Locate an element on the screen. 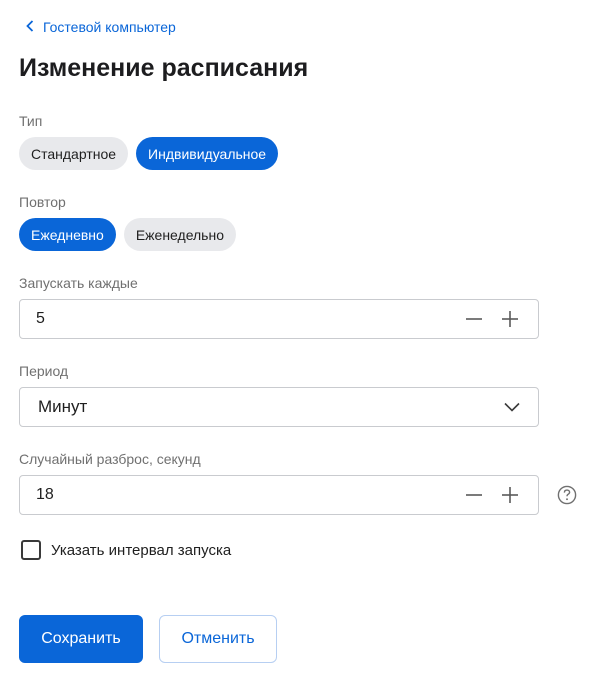 The width and height of the screenshot is (591, 678). chevron-down-icon is located at coordinates (512, 407).